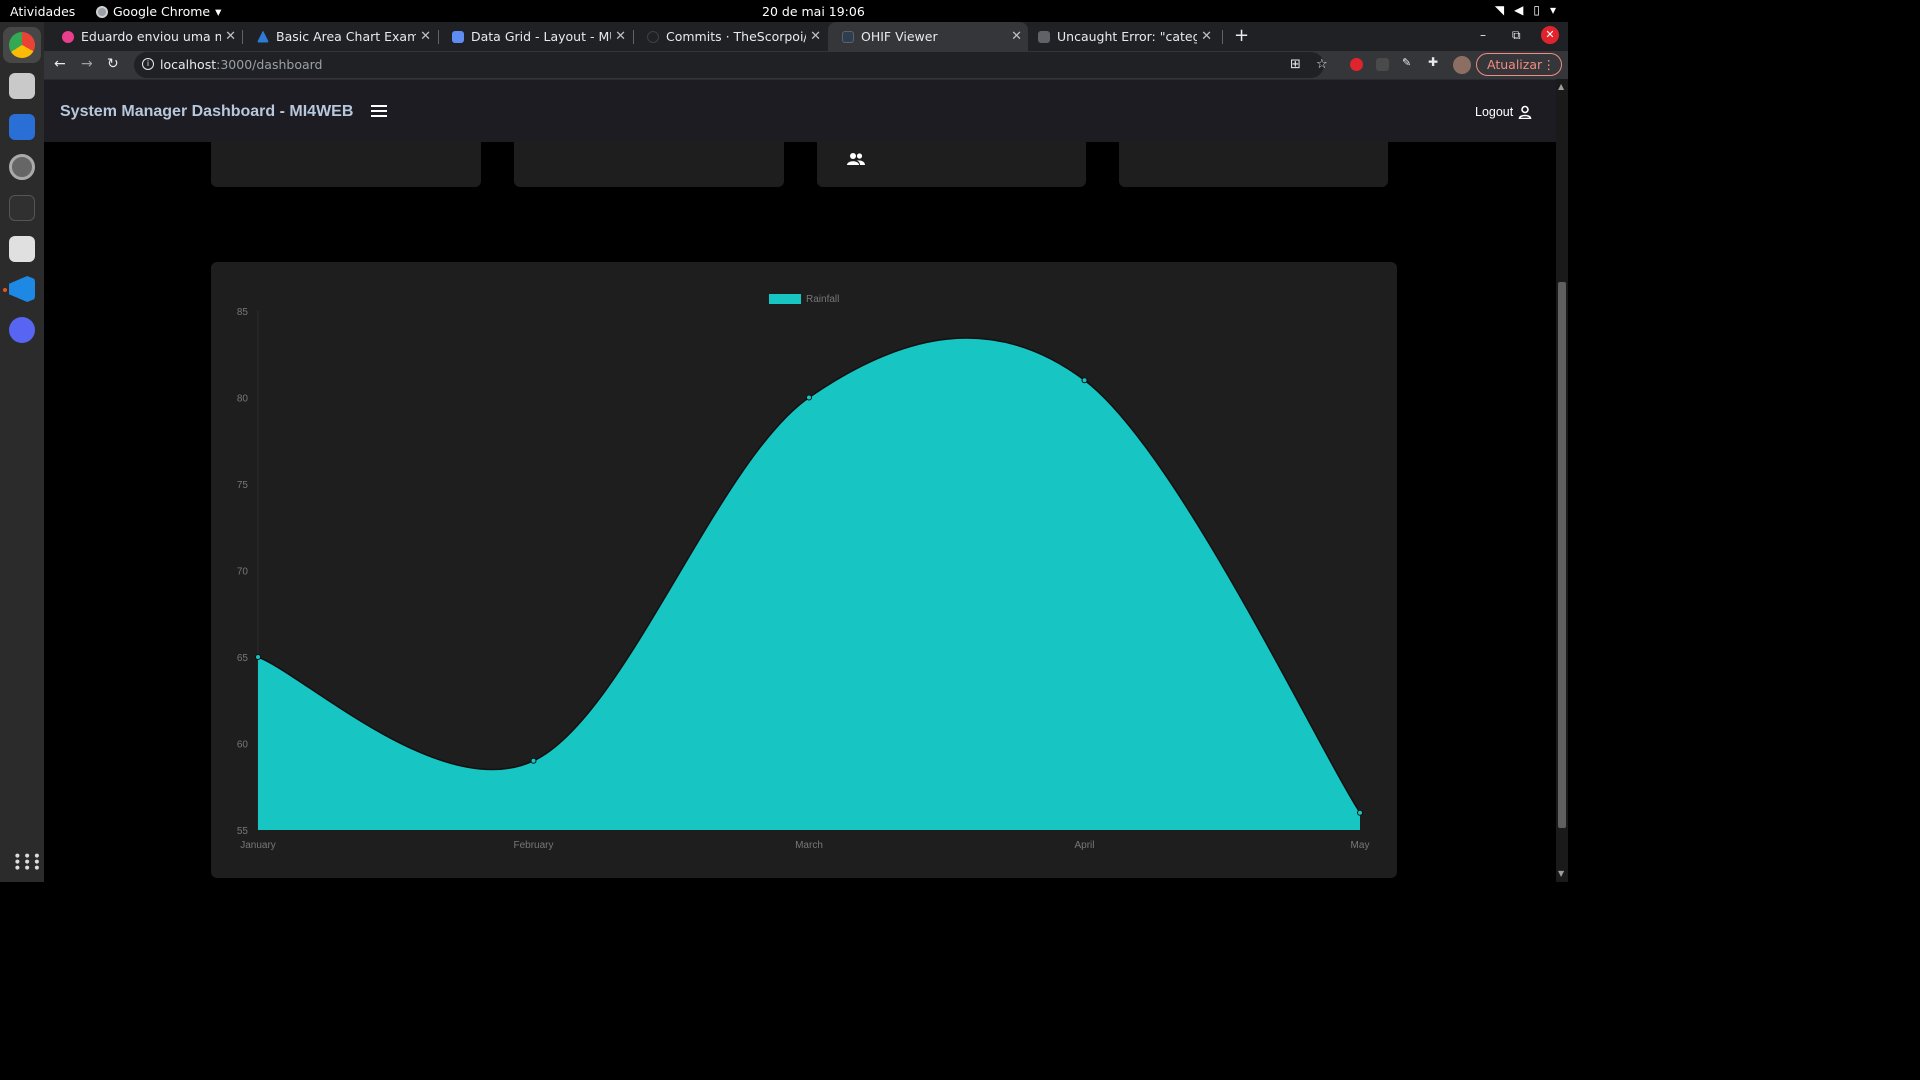 This screenshot has height=1080, width=1920. Describe the element at coordinates (809, 845) in the screenshot. I see `x-tick-label: March` at that location.